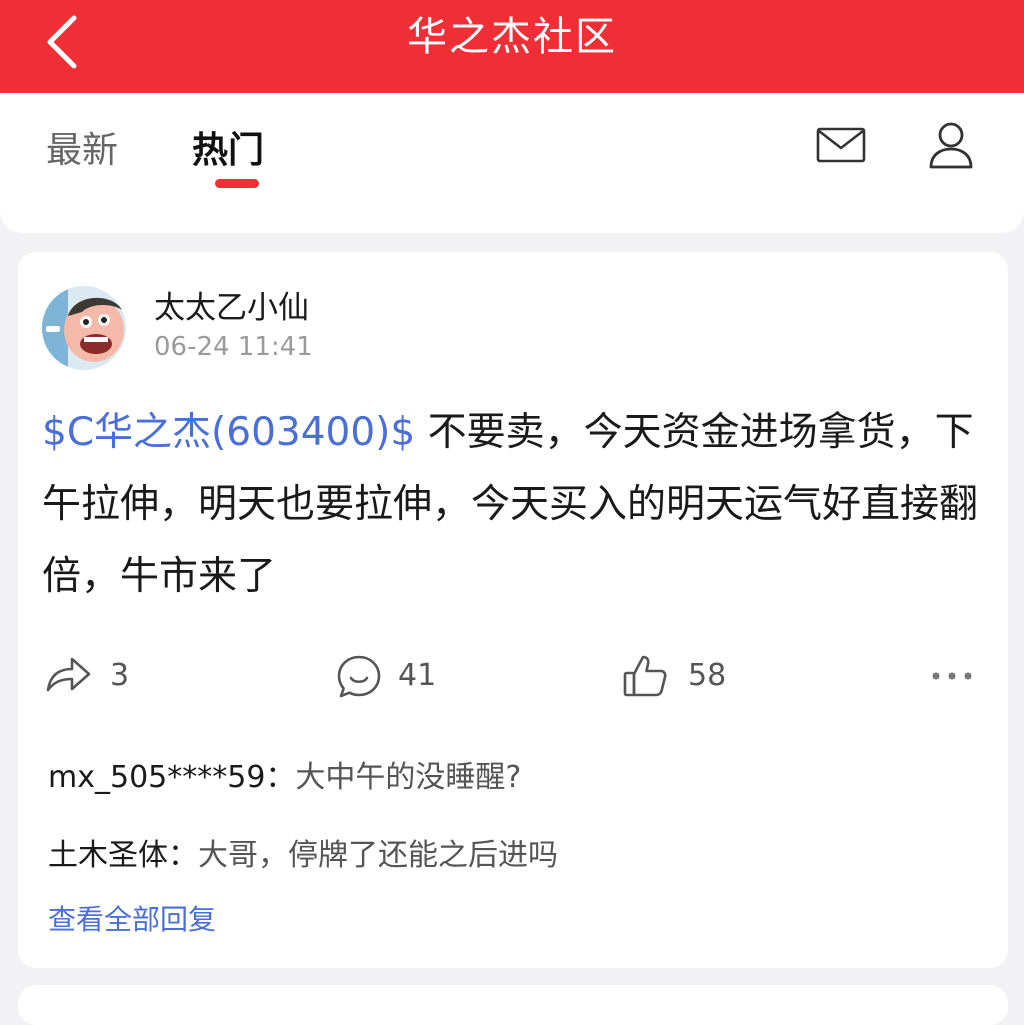 The image size is (1024, 1025). I want to click on avatar-image, so click(84, 328).